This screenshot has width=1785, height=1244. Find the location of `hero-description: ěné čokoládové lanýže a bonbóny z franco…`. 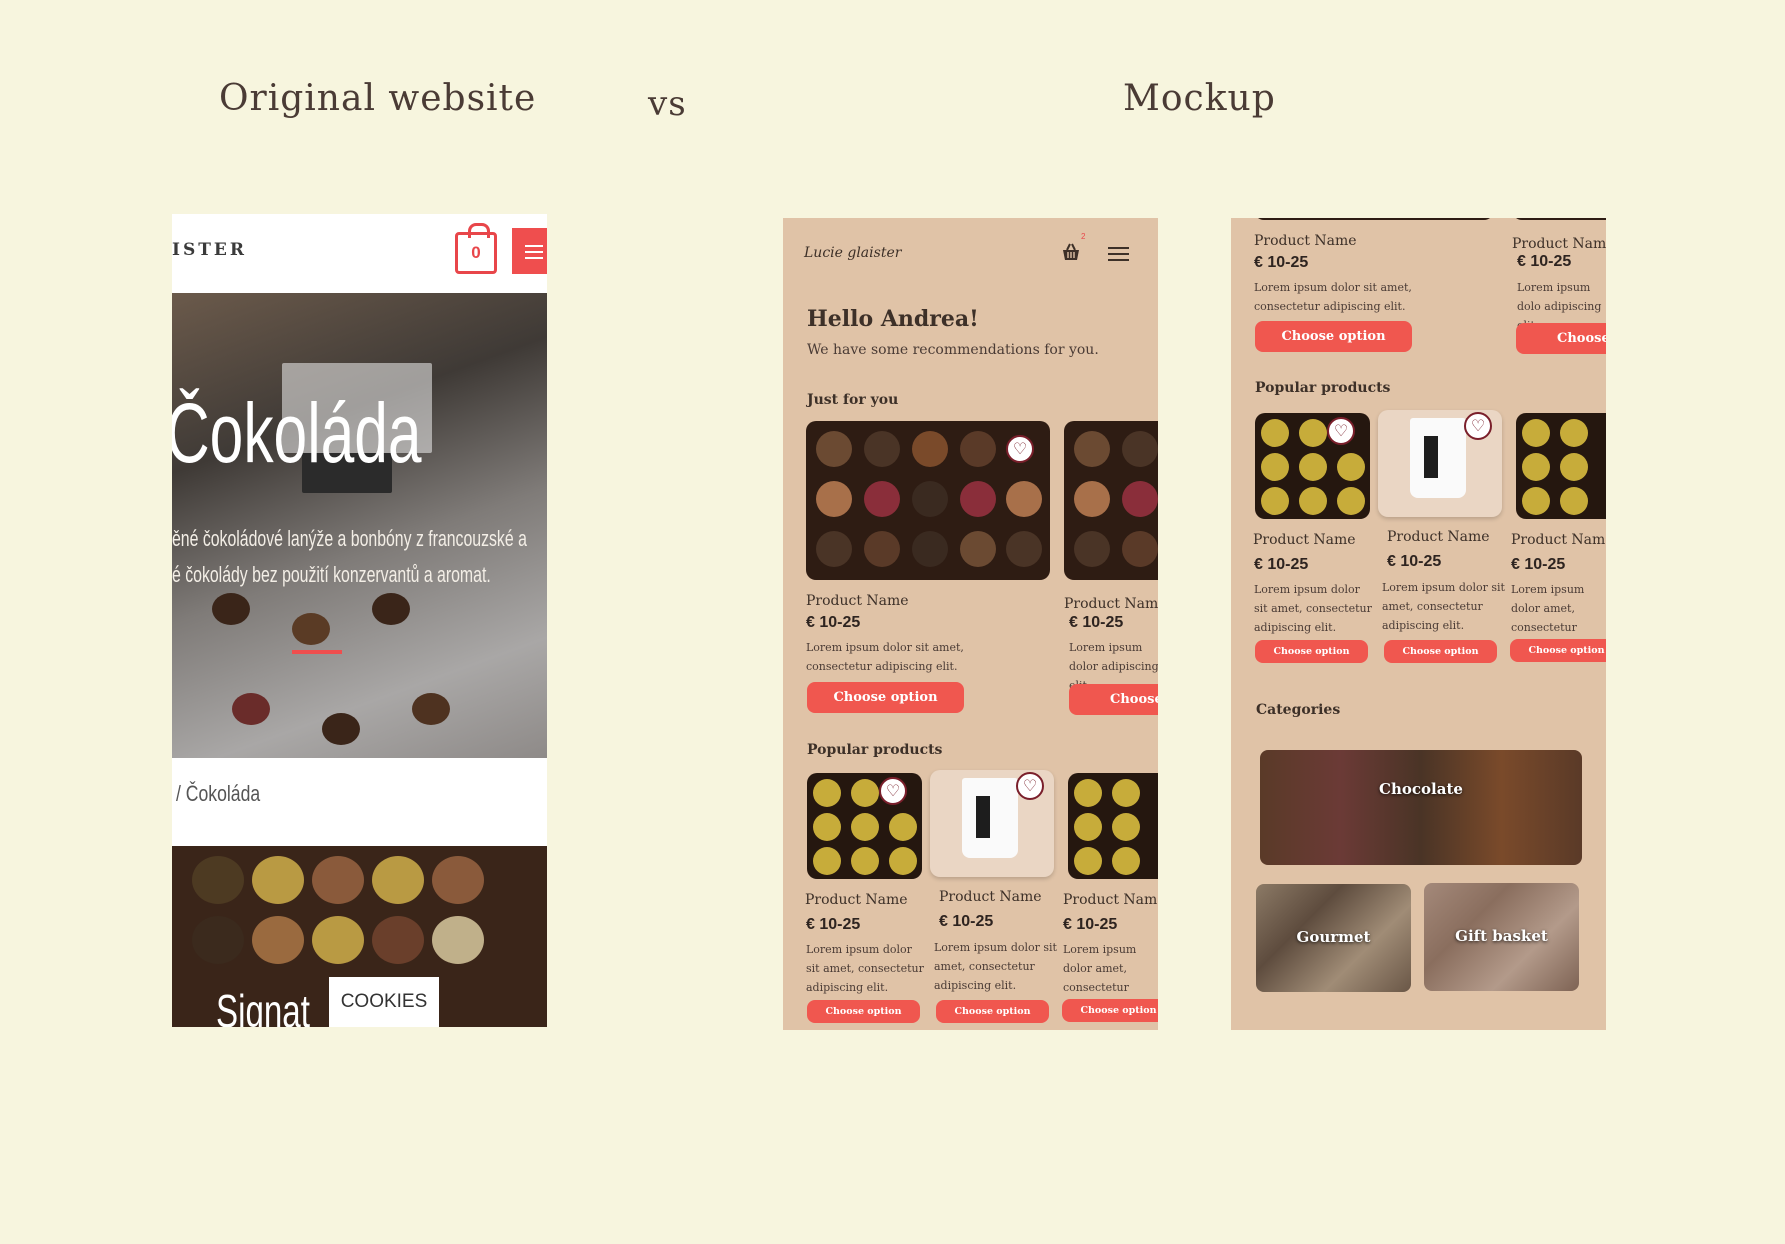

hero-description: ěné čokoládové lanýže a bonbóny z franco… is located at coordinates (349, 538).